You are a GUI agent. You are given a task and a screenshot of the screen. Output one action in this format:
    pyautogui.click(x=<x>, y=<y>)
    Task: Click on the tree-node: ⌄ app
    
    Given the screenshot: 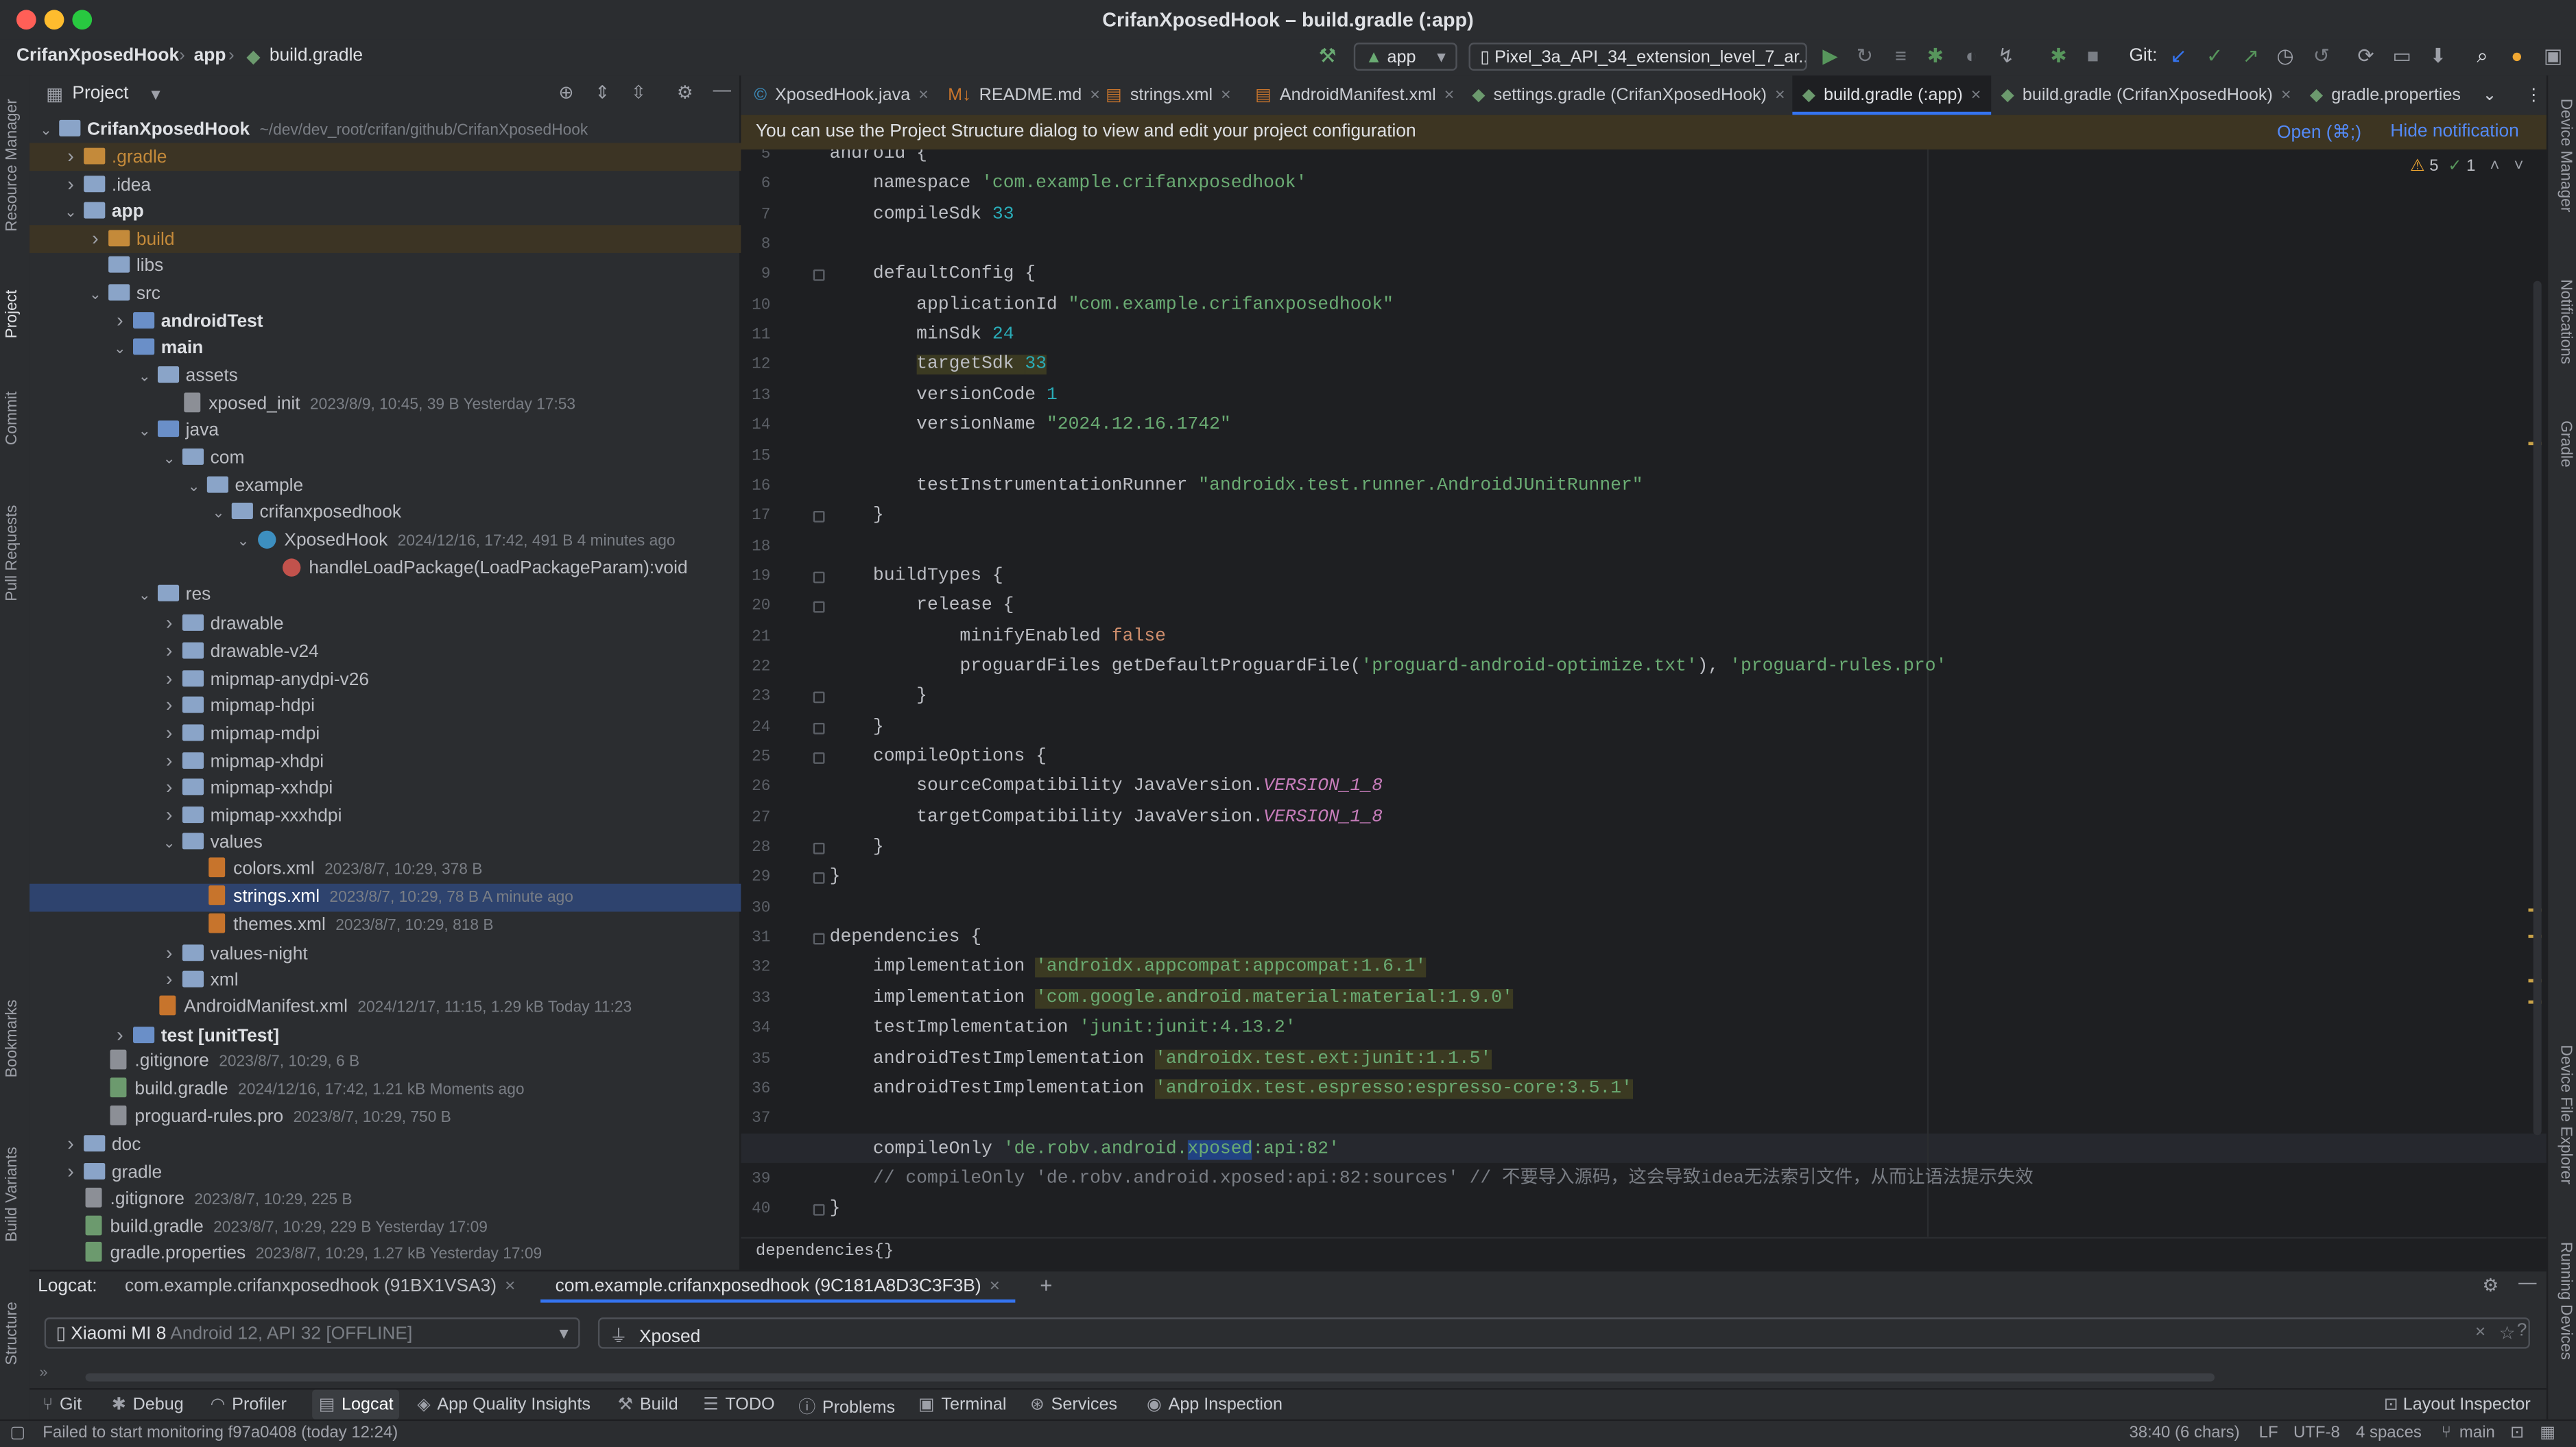 What is the action you would take?
    pyautogui.click(x=392, y=212)
    